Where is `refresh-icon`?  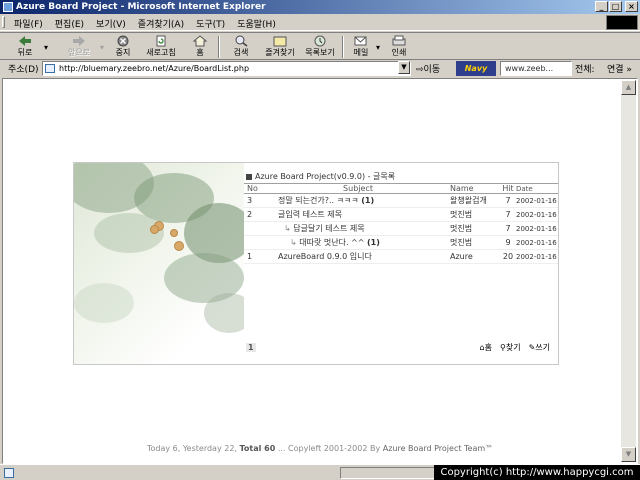
refresh-icon is located at coordinates (161, 41).